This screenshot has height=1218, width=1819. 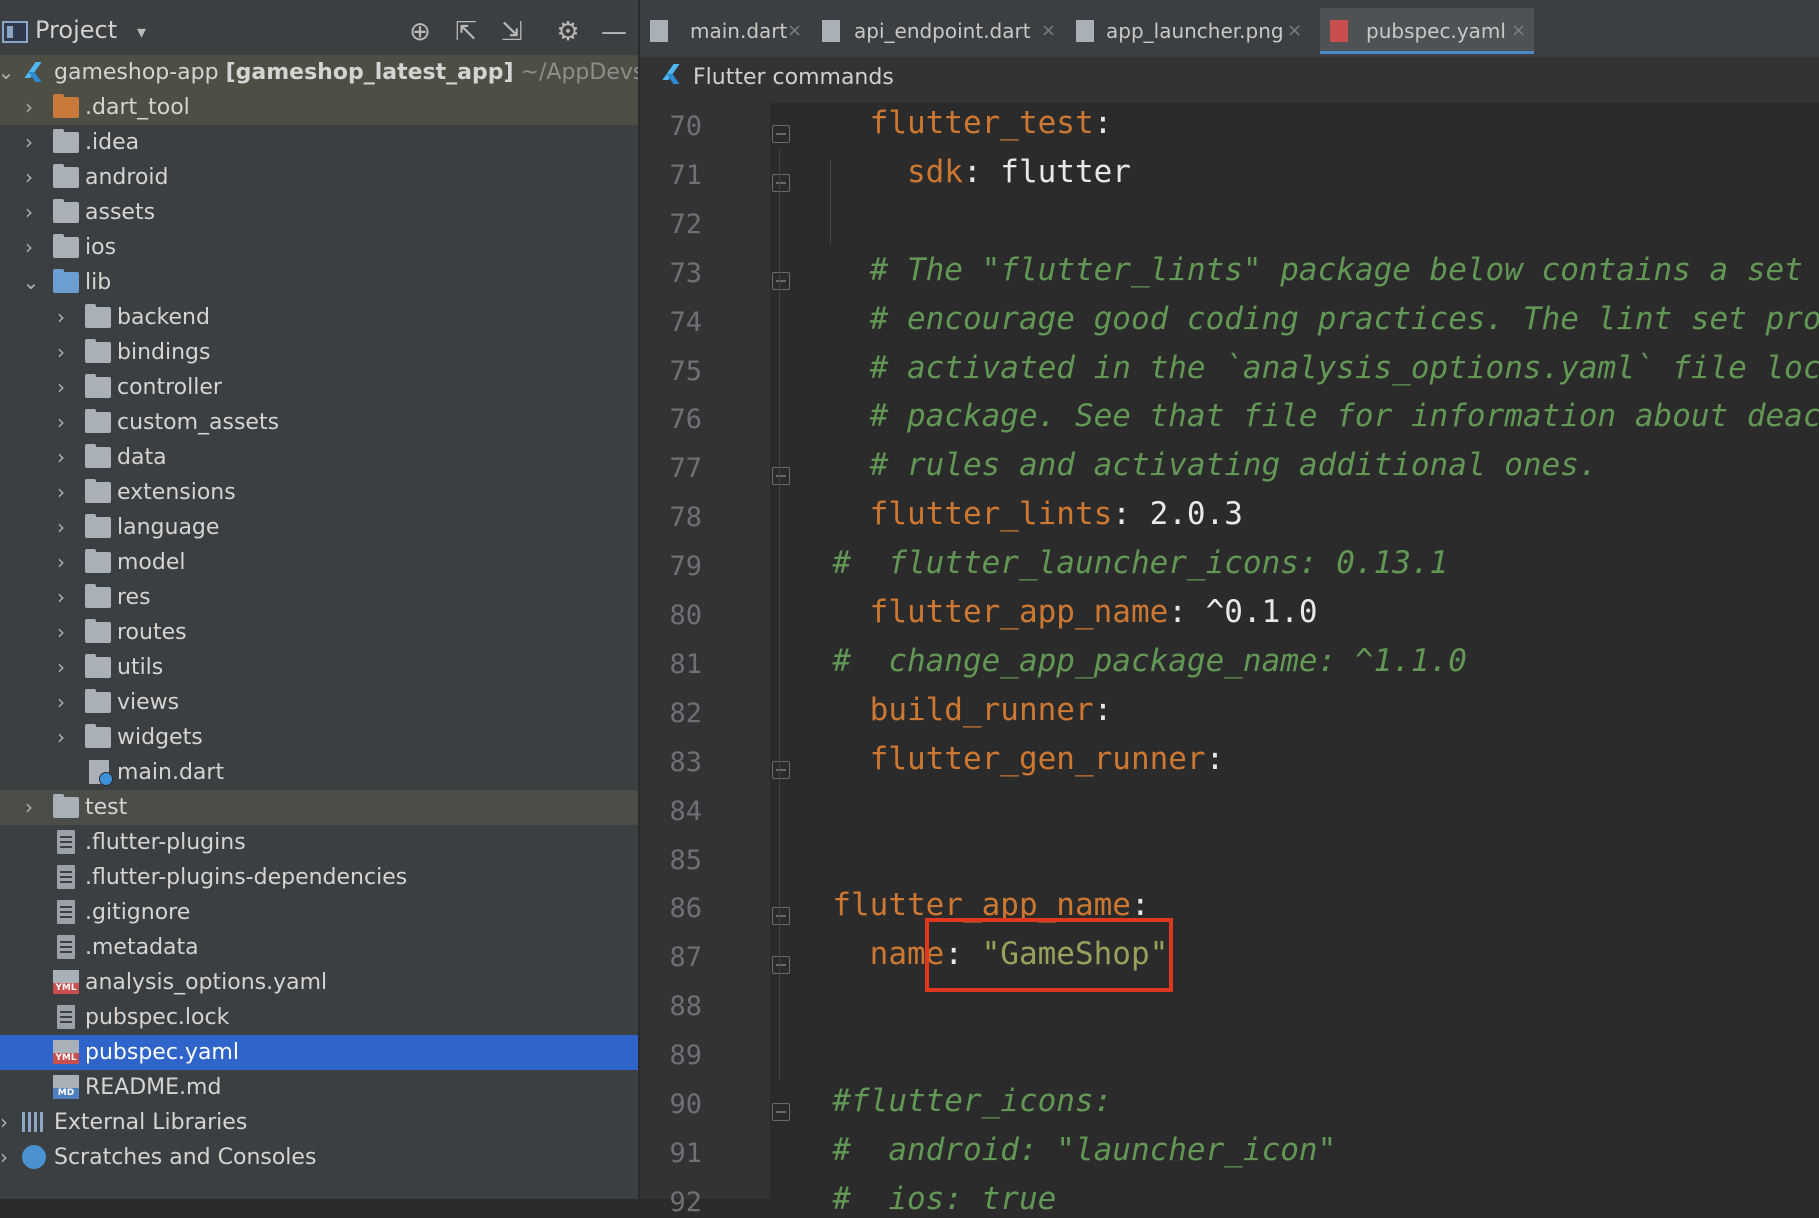 I want to click on project-panel-title: Project, so click(x=76, y=30).